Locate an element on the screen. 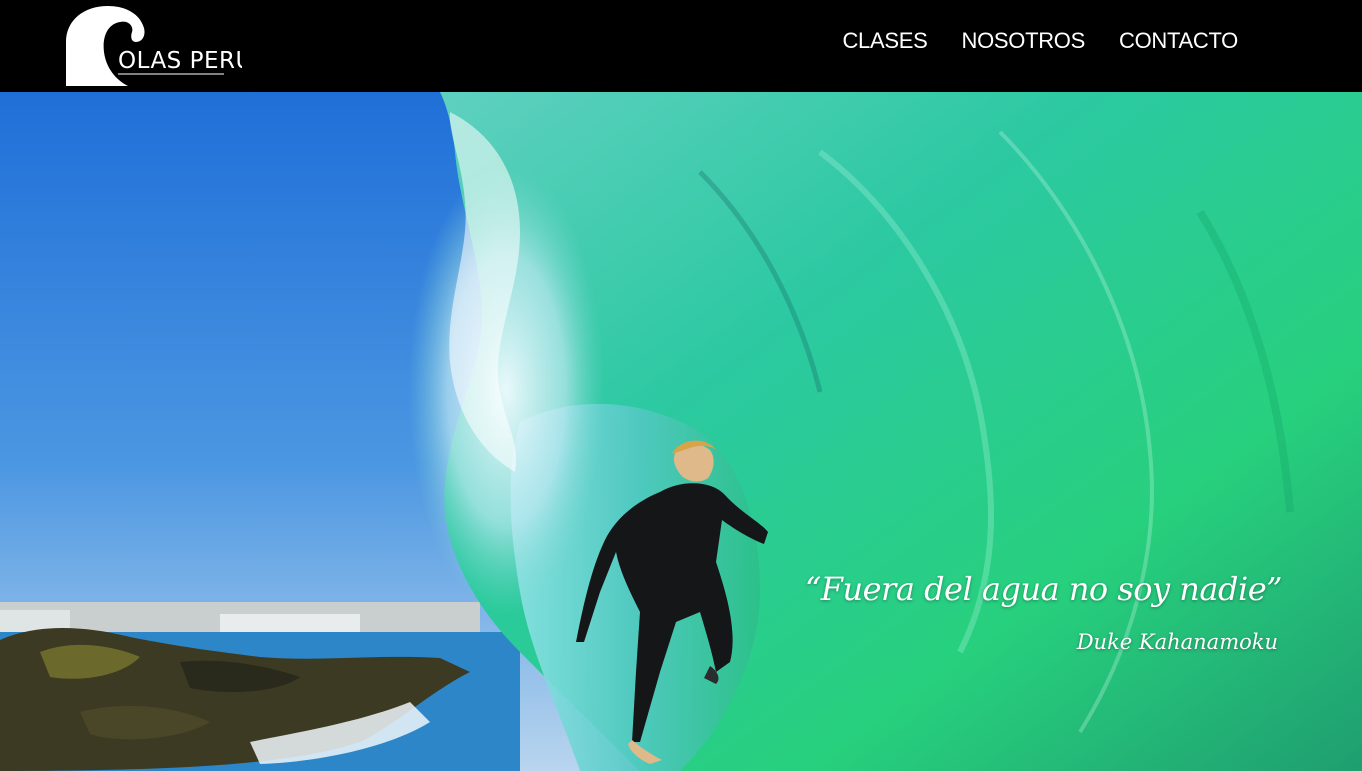 The width and height of the screenshot is (1362, 771). nav-item-contacto: CONTACTO is located at coordinates (1178, 41).